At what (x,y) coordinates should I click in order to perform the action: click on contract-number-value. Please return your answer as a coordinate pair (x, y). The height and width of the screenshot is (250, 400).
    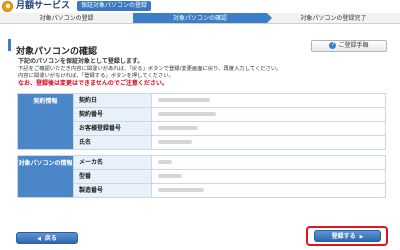
    Looking at the image, I should click on (268, 114).